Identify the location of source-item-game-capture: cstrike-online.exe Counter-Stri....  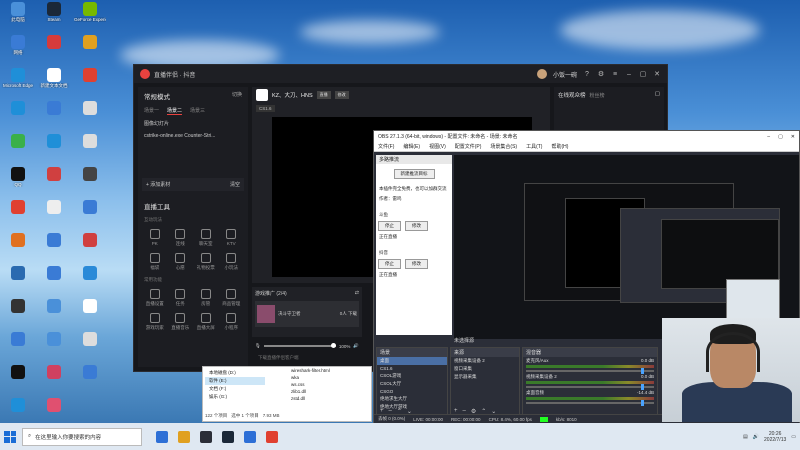
(193, 136).